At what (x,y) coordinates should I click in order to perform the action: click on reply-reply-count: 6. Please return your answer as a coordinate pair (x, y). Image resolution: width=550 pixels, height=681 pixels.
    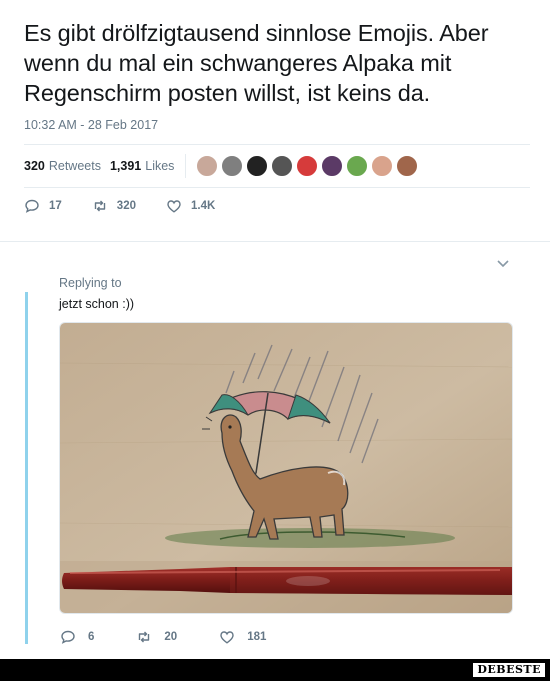
    Looking at the image, I should click on (91, 637).